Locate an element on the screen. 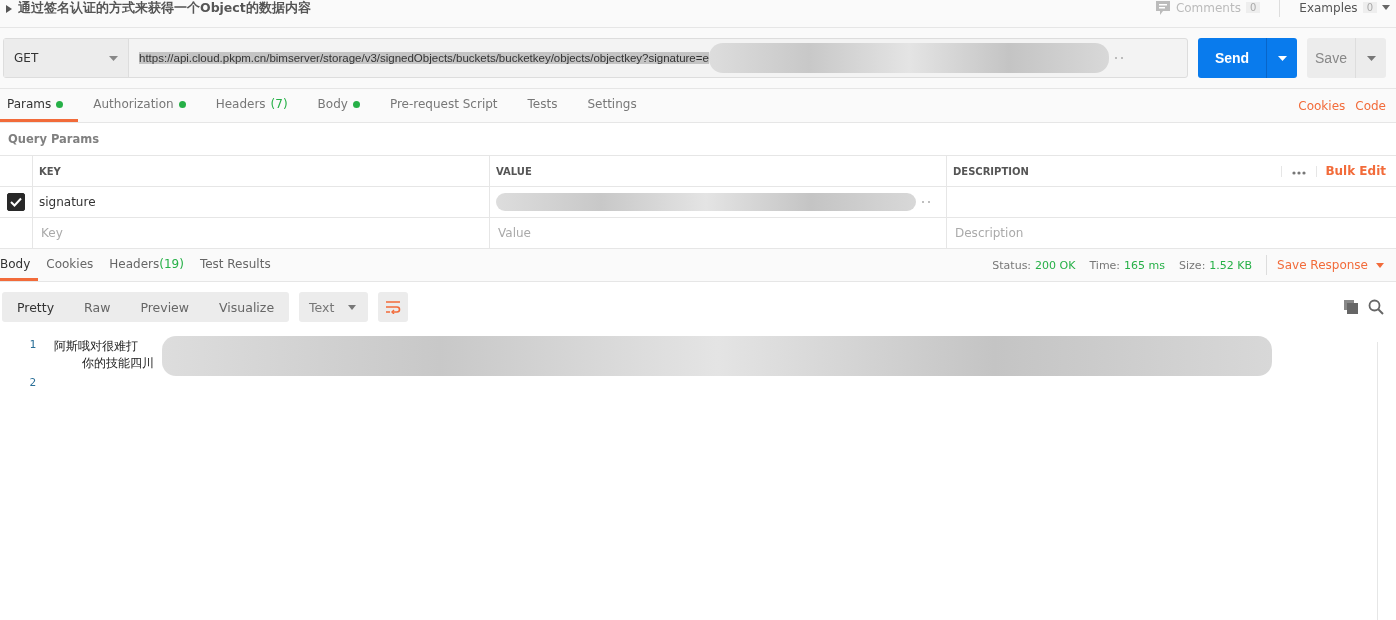  request-tab: Headers (7) is located at coordinates (255, 105).